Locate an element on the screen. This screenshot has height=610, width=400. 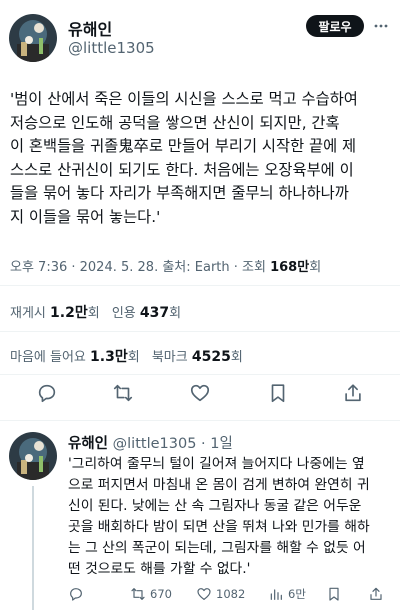
reply-text-line: 신이 된다. 낮에는 산 속 그림자나 동굴 같은 어두운 is located at coordinates (215, 506).